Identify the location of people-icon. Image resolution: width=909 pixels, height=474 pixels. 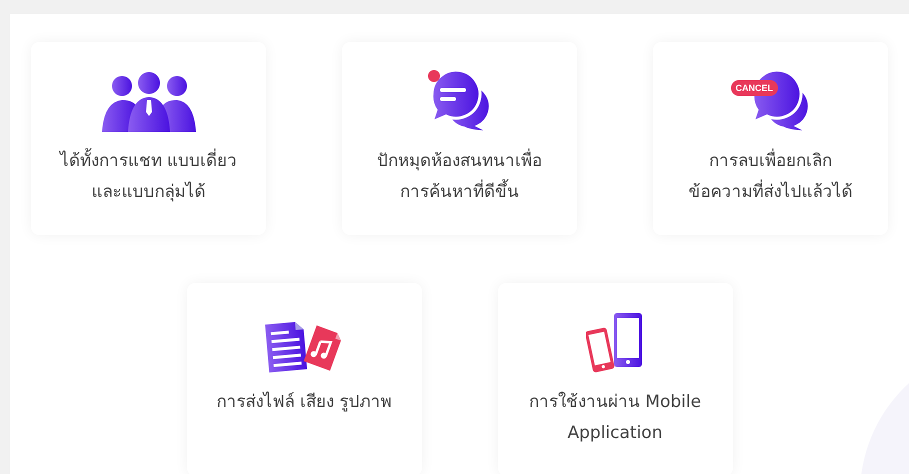
(149, 102).